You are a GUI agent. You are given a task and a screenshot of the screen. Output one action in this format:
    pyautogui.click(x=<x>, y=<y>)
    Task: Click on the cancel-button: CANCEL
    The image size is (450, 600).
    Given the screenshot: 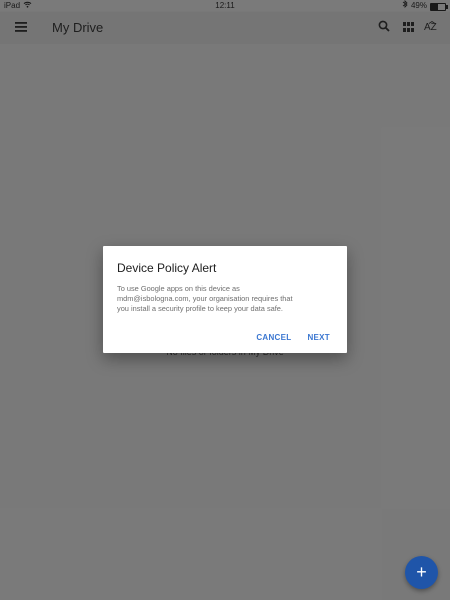 What is the action you would take?
    pyautogui.click(x=273, y=338)
    